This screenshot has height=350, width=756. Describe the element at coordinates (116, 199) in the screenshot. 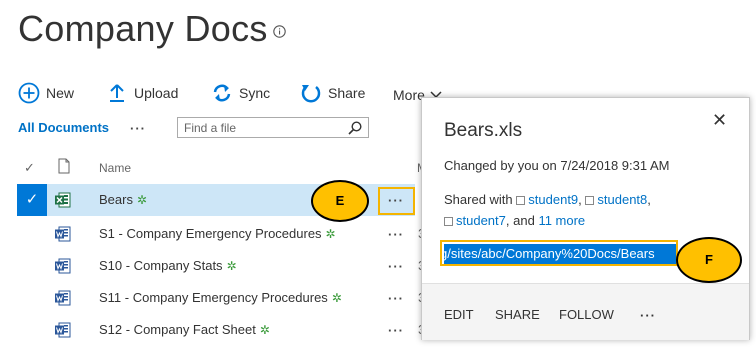

I see `file-name: Bears` at that location.